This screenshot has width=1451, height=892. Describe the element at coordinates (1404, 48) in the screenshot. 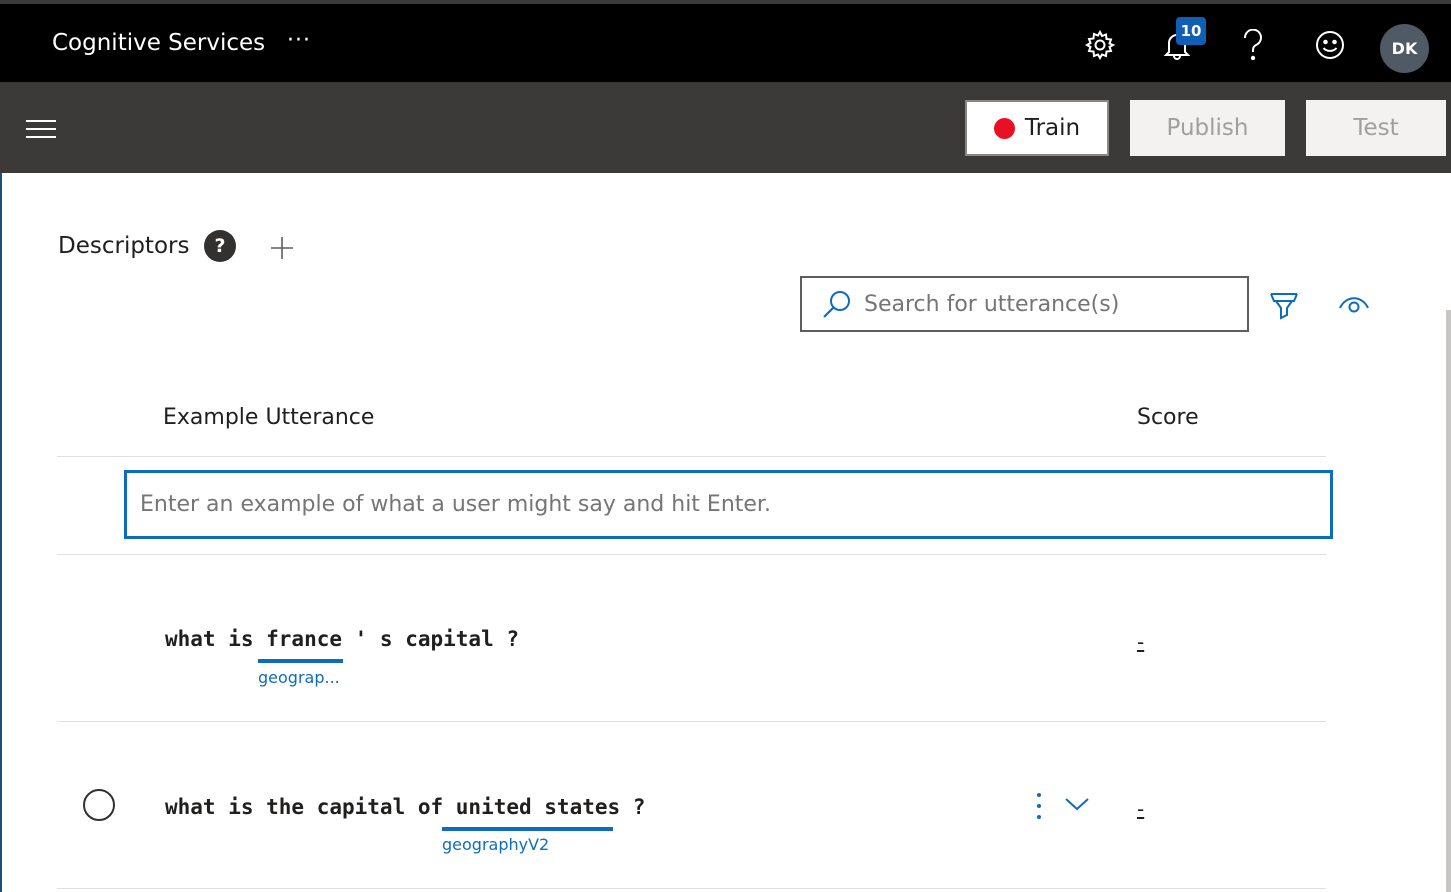

I see `user-avatar: DK` at that location.